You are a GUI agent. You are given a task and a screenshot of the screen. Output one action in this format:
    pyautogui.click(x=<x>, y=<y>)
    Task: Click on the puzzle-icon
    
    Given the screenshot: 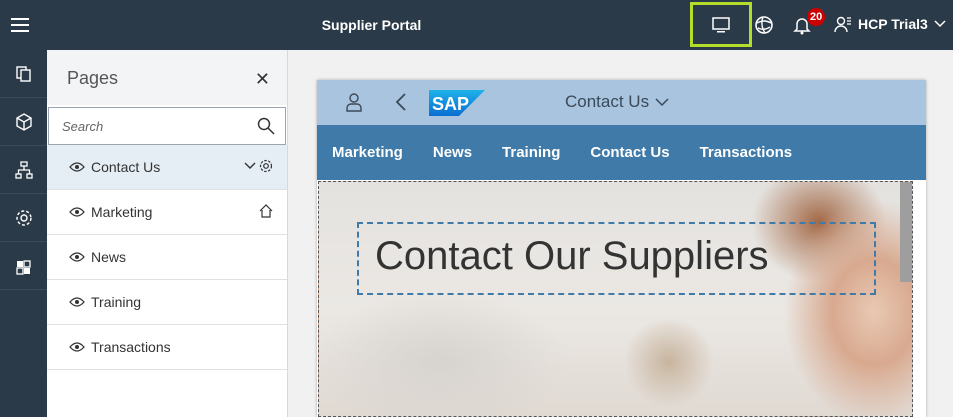 What is the action you would take?
    pyautogui.click(x=23, y=267)
    